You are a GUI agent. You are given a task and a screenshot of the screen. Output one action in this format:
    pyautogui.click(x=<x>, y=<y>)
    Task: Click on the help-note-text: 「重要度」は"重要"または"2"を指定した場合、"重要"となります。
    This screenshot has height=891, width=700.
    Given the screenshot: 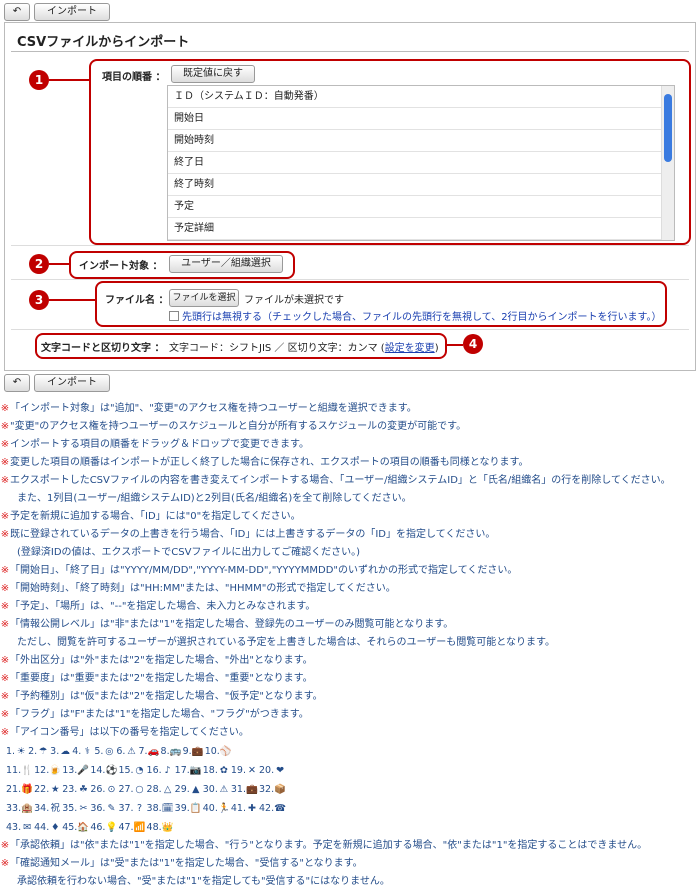 What is the action you would take?
    pyautogui.click(x=161, y=678)
    